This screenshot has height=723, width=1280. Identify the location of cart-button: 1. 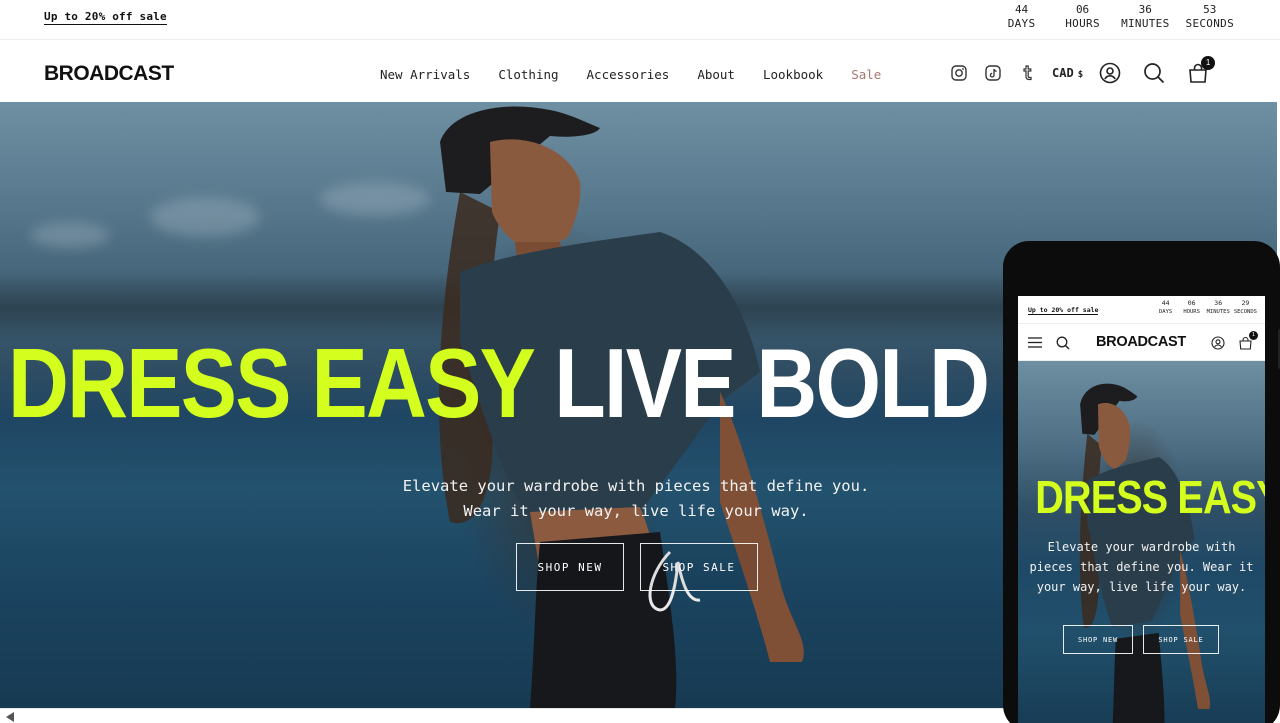
(1201, 70).